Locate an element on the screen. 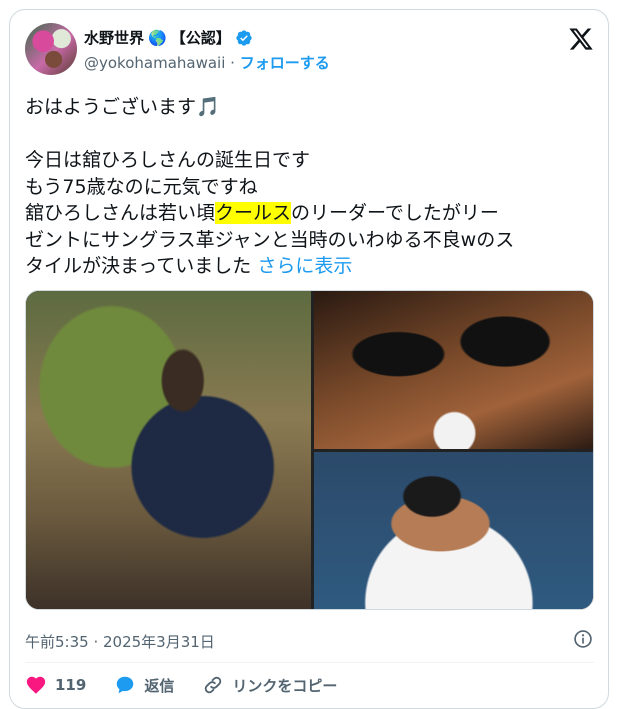  tweet-line-5: ゼントにサングラス革ジャンと当時のいわゆる不良wのス is located at coordinates (270, 239).